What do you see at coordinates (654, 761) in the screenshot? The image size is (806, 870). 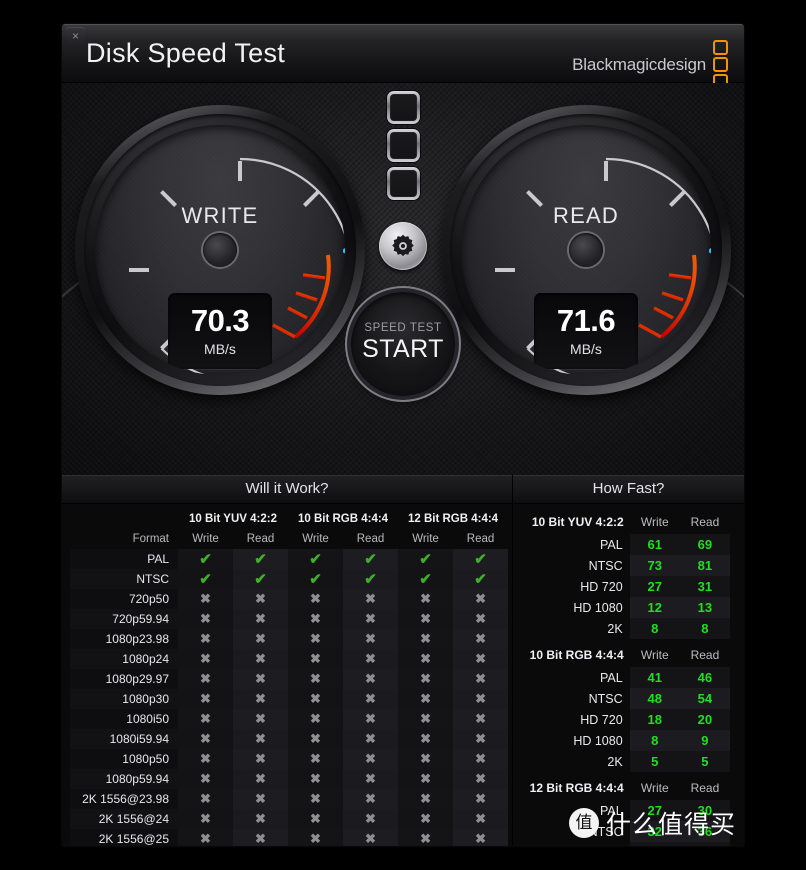 I see `how-fast-write-value: 5` at bounding box center [654, 761].